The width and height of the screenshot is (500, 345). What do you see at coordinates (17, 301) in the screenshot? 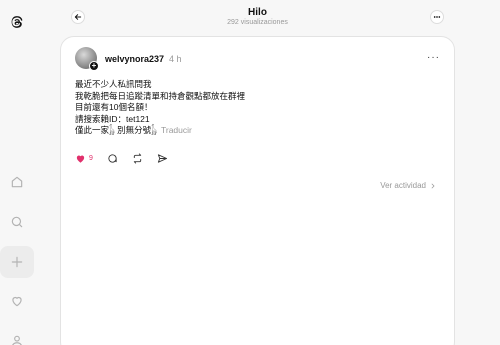
I see `heart-icon` at bounding box center [17, 301].